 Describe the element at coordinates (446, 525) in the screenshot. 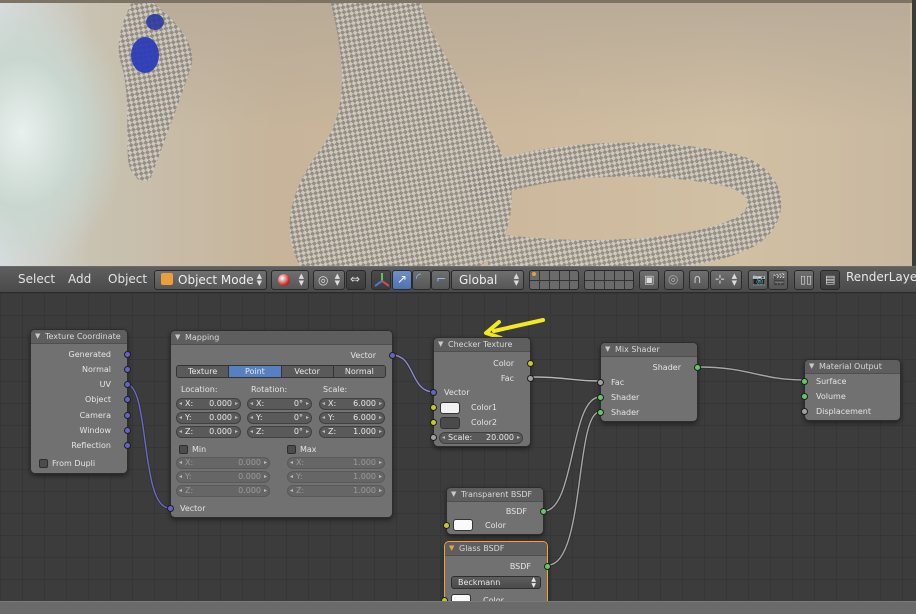

I see `socket-color-in` at that location.